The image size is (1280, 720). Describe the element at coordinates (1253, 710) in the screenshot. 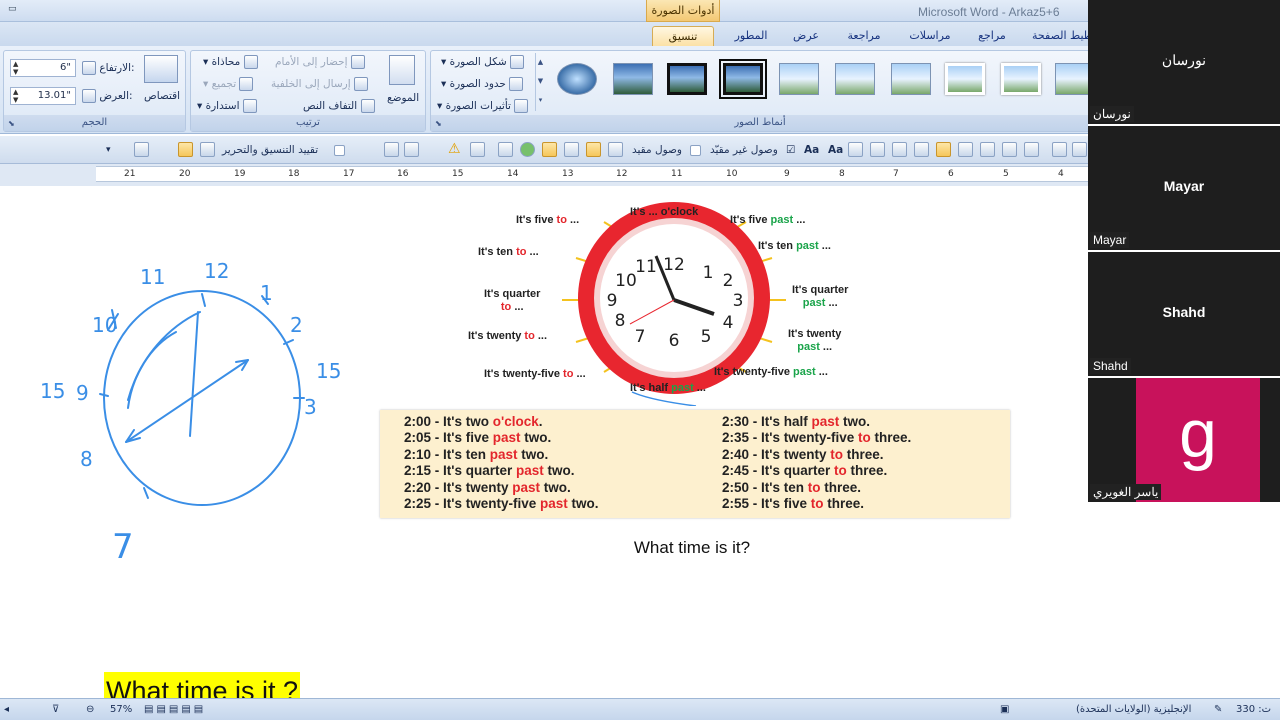

I see `page-indicator: 330 :ت` at that location.